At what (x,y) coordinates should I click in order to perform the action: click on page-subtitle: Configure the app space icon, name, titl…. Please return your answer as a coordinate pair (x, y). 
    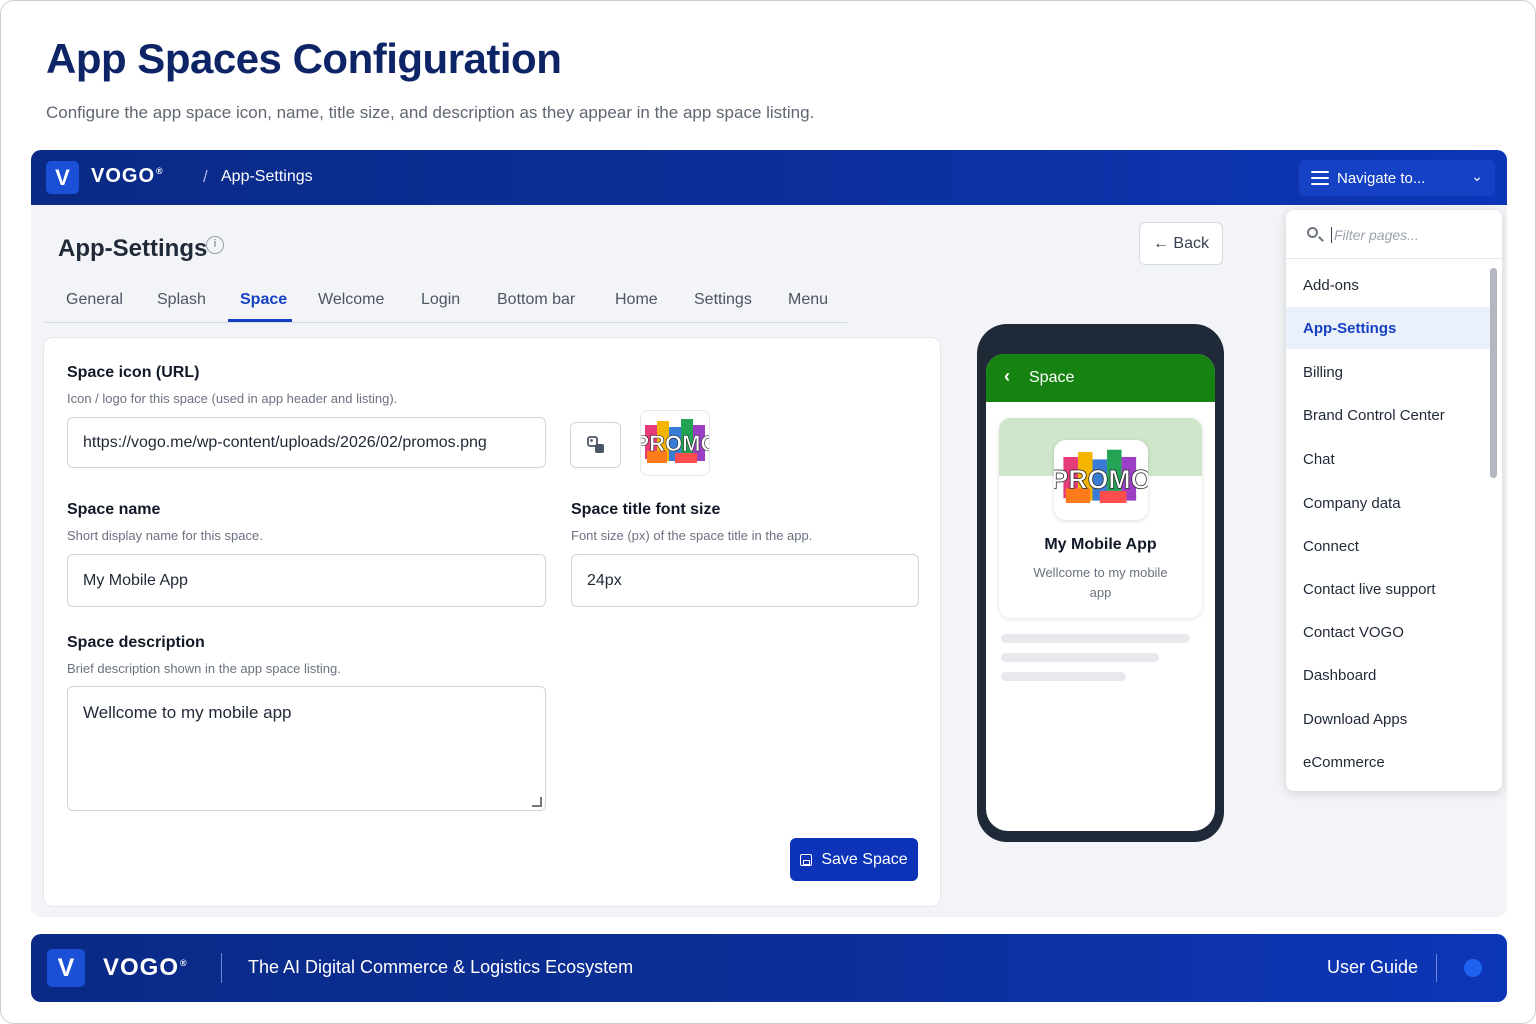
    Looking at the image, I should click on (430, 112).